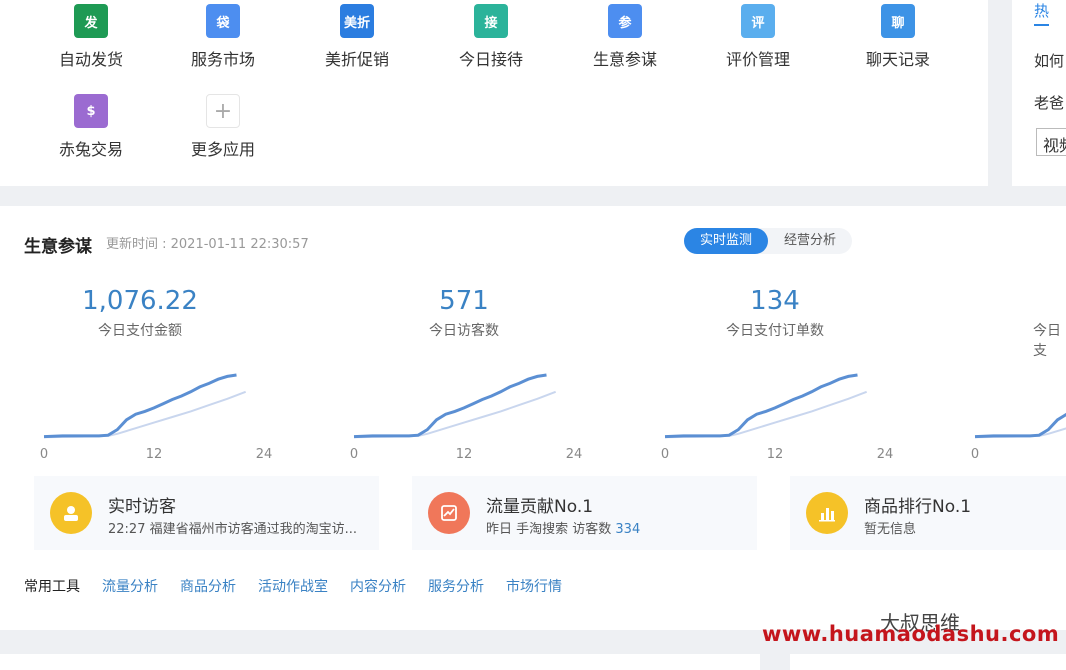  I want to click on metric-partial: 今日支, so click(1049, 323).